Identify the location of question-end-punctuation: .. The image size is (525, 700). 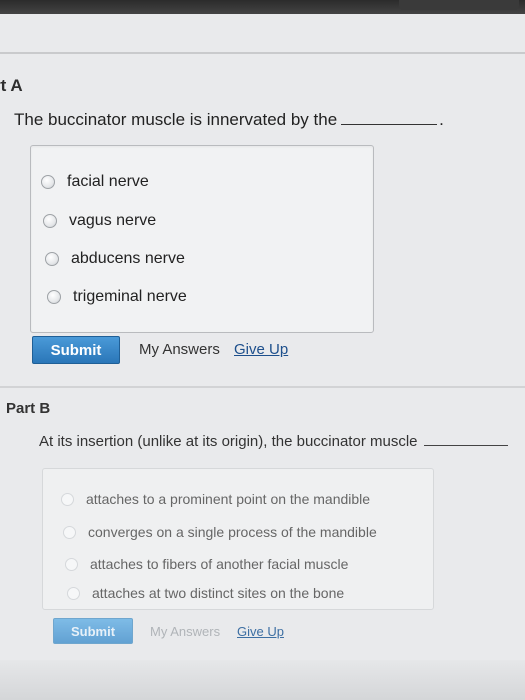
(441, 119).